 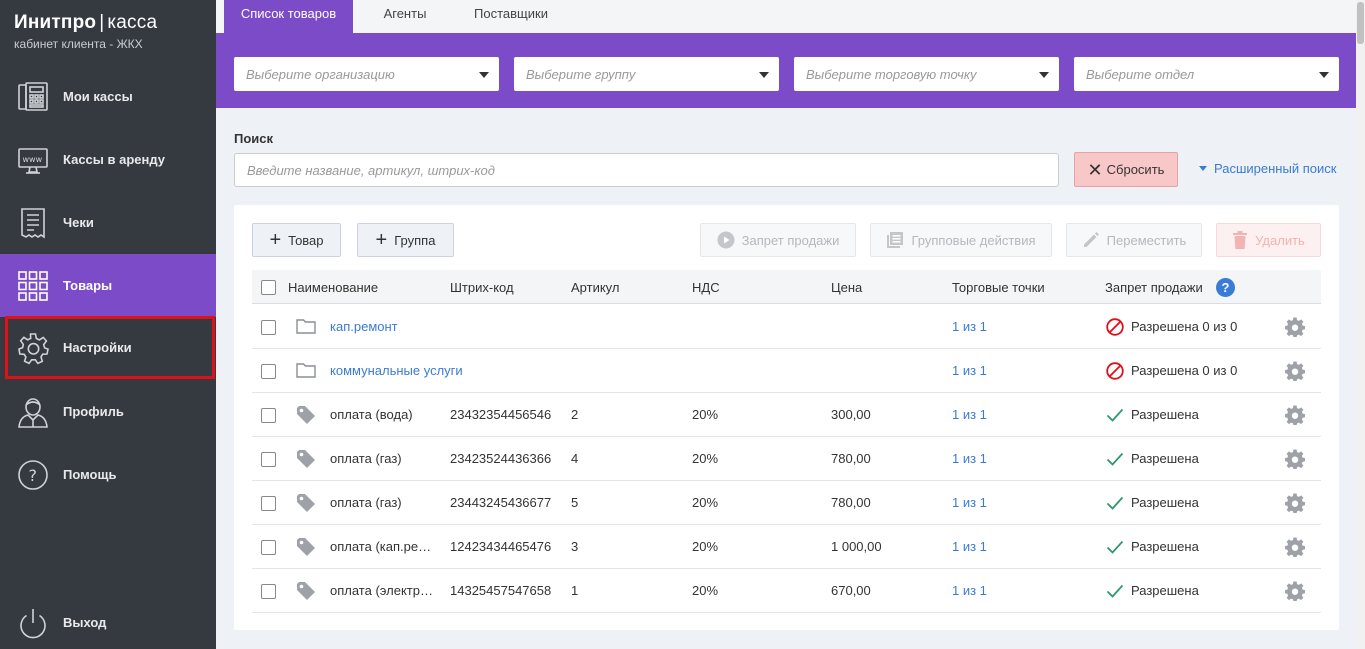 I want to click on point-select: Выберите торговую точку, so click(x=926, y=74).